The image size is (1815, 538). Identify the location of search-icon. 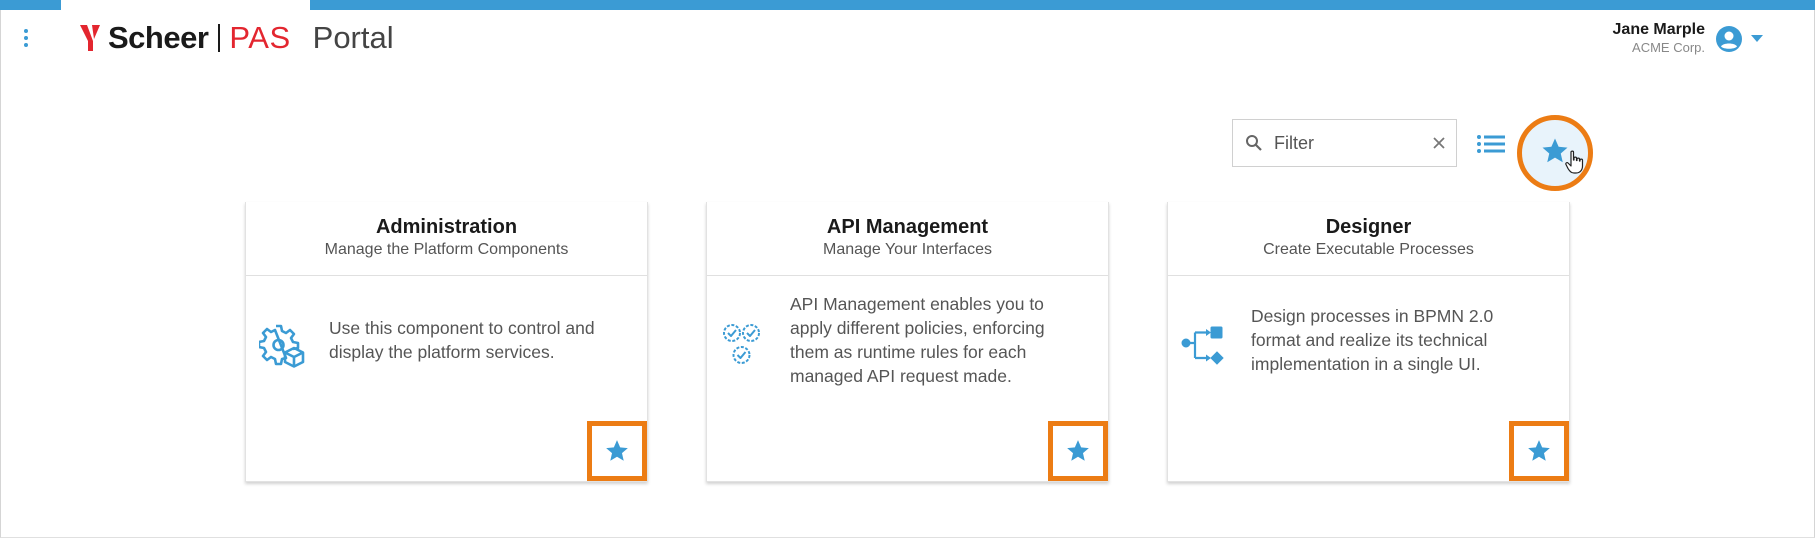
(1254, 143).